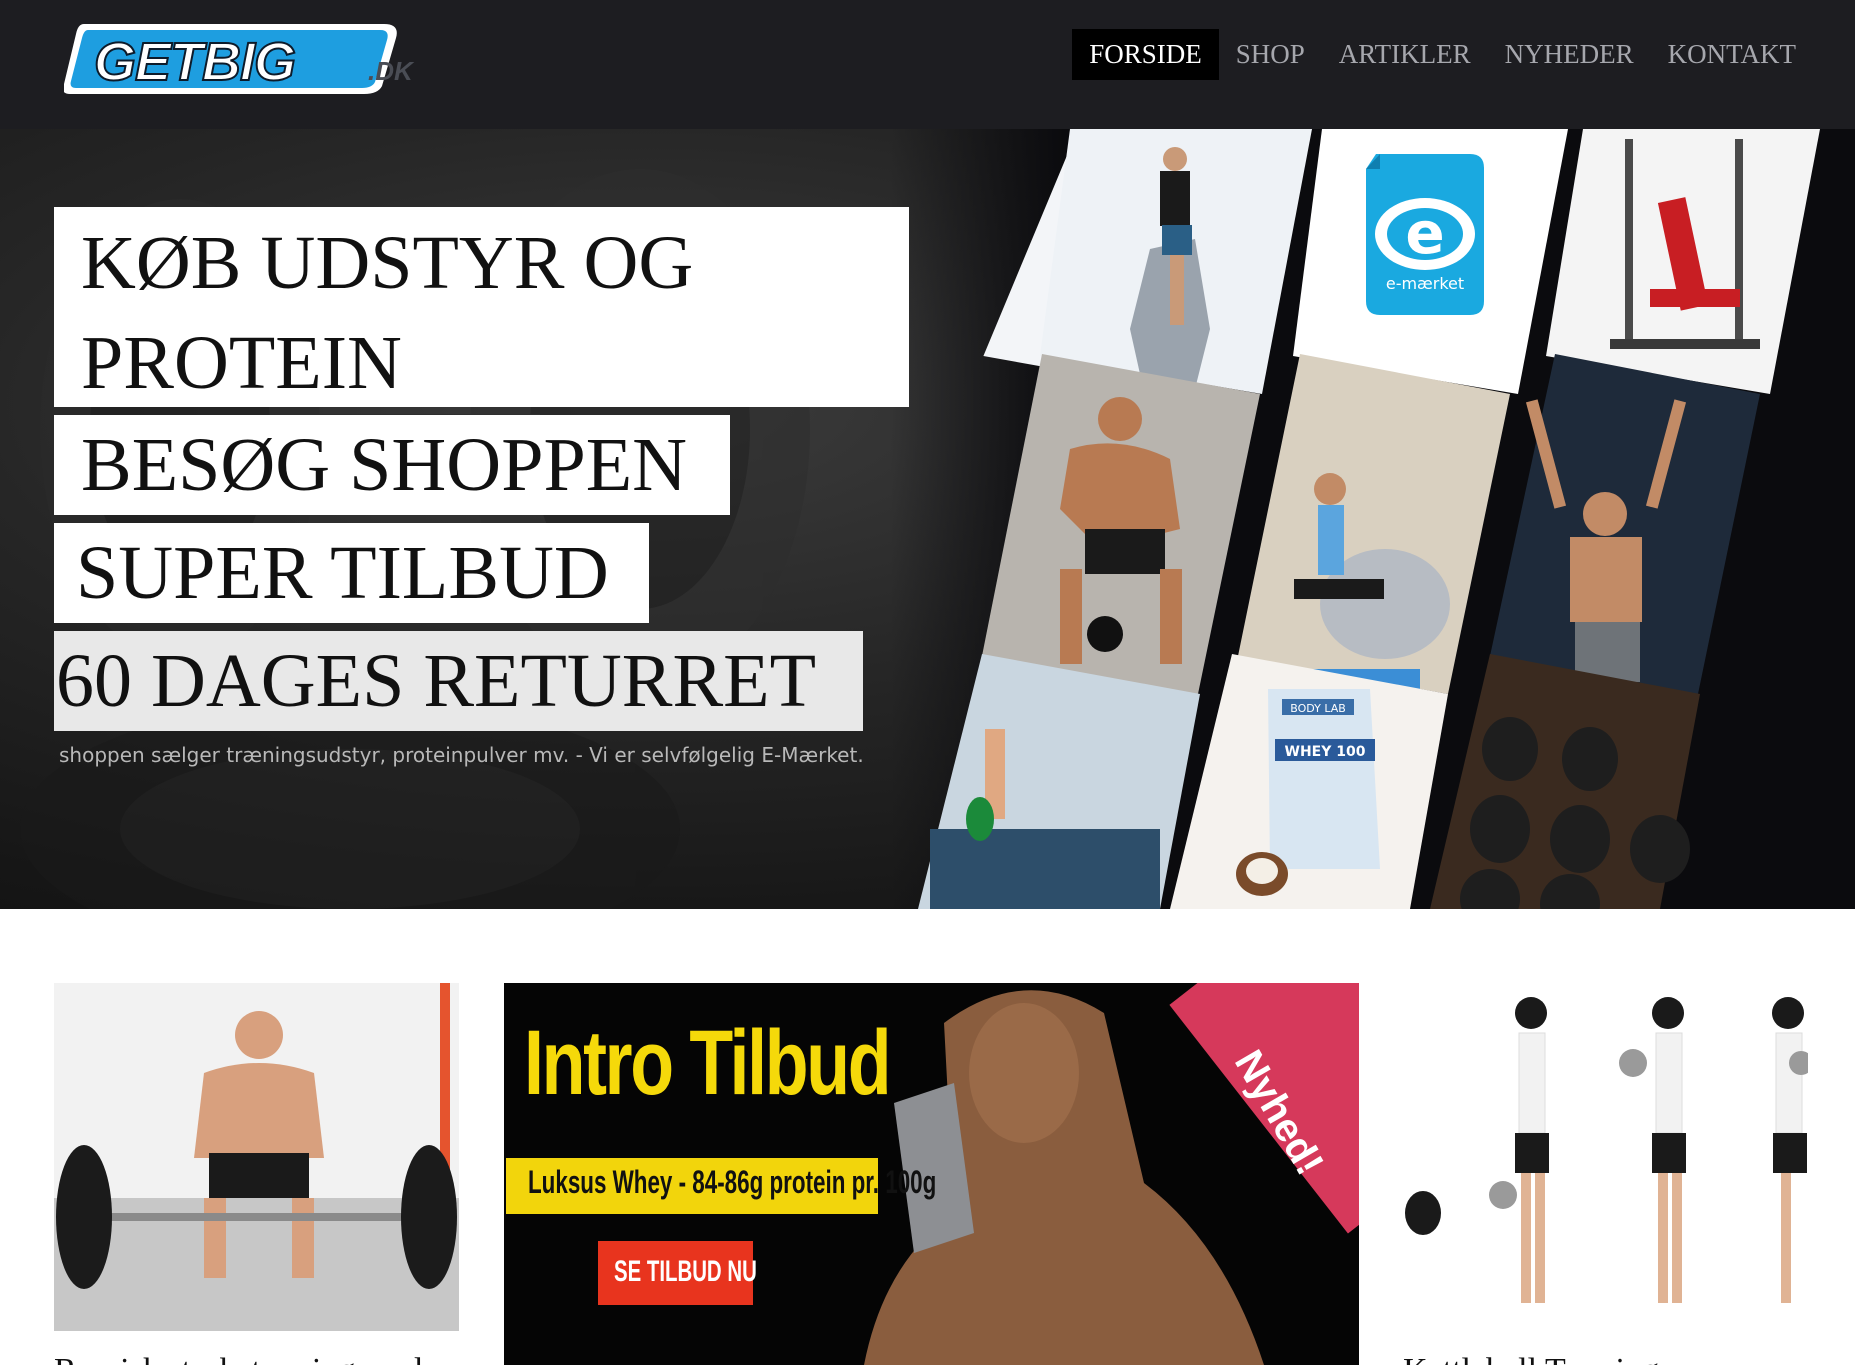 The height and width of the screenshot is (1365, 1855). What do you see at coordinates (1732, 54) in the screenshot?
I see `nav-kontakt: KONTAKT` at bounding box center [1732, 54].